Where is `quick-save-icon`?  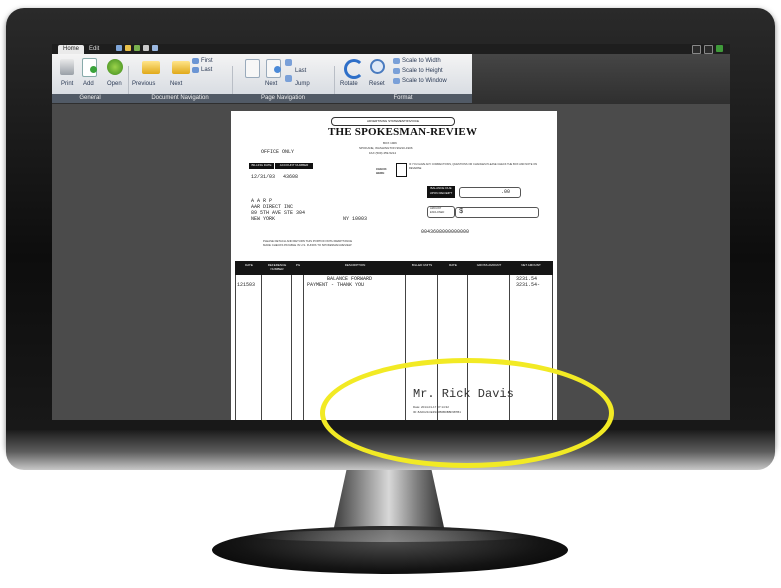
quick-save-icon is located at coordinates (119, 48).